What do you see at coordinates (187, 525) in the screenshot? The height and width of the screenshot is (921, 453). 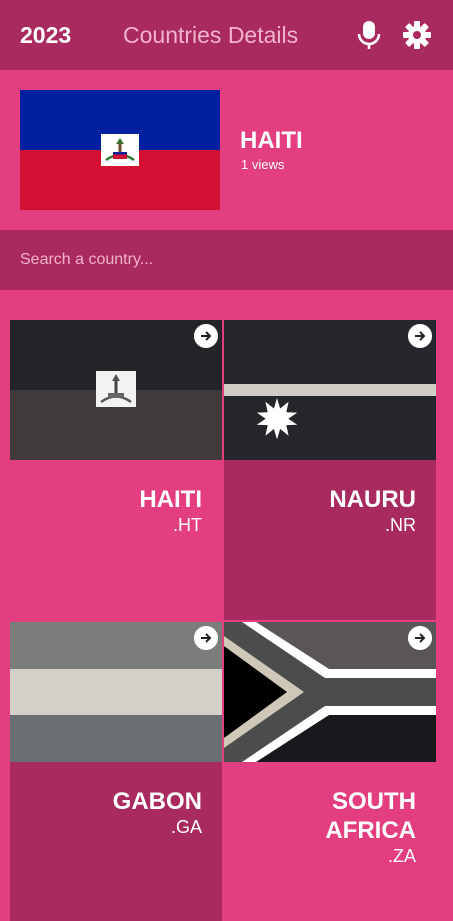 I see `country-tld: .HT` at bounding box center [187, 525].